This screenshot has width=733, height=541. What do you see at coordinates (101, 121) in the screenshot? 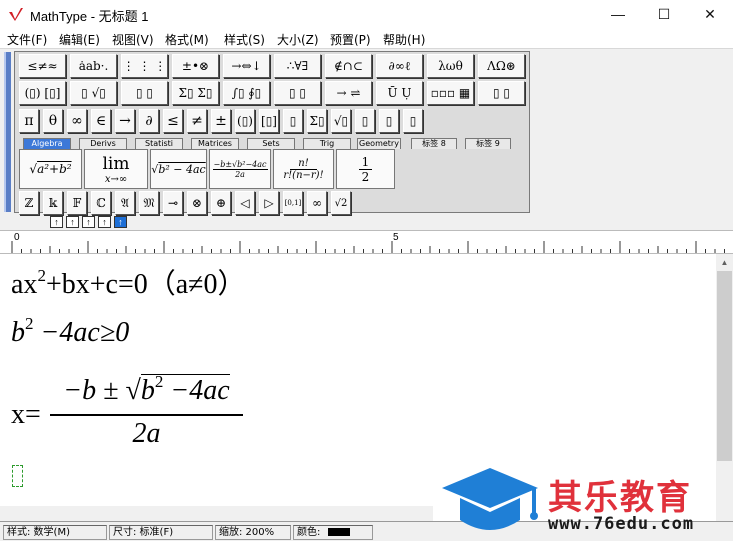
I see `element-of-symbol-button: ∈` at bounding box center [101, 121].